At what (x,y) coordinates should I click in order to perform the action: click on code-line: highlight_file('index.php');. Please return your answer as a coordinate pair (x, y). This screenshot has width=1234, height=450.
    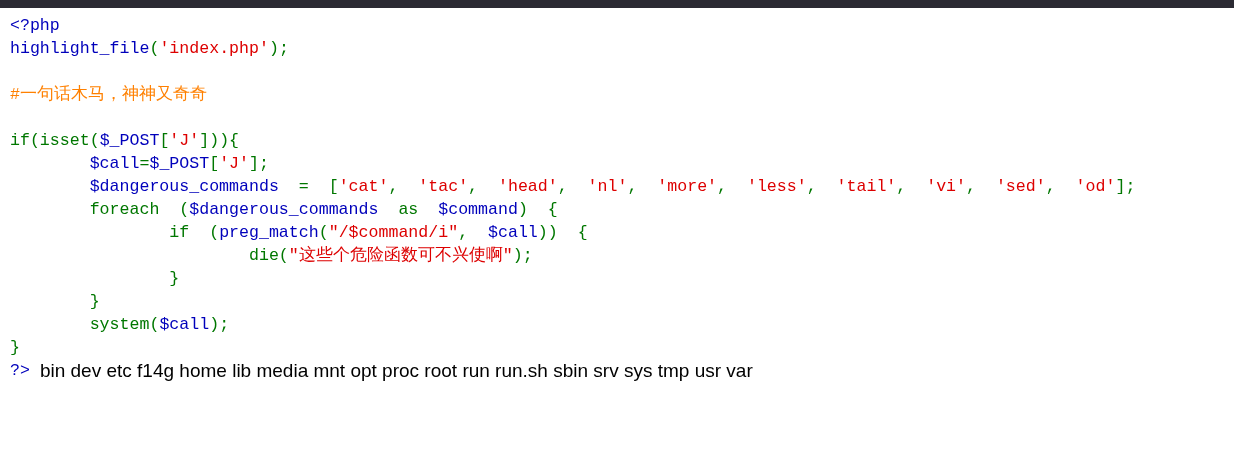
    Looking at the image, I should click on (149, 49).